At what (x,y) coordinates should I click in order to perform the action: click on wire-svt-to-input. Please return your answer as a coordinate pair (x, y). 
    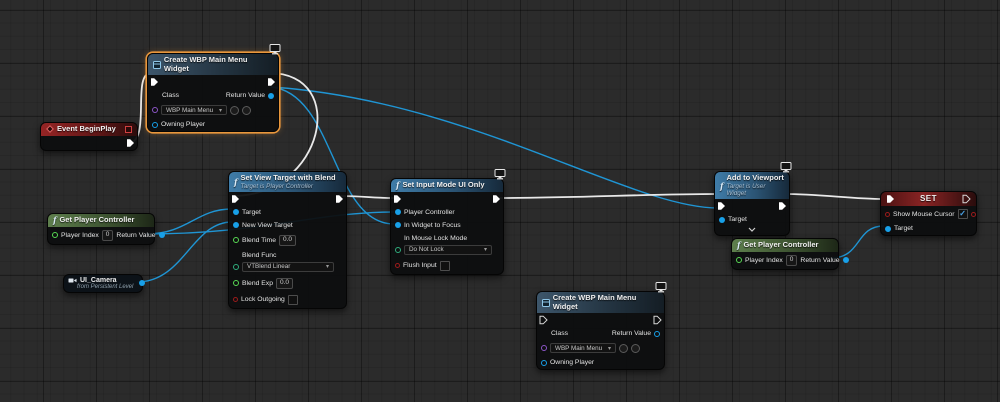
    Looking at the image, I should click on (367, 197).